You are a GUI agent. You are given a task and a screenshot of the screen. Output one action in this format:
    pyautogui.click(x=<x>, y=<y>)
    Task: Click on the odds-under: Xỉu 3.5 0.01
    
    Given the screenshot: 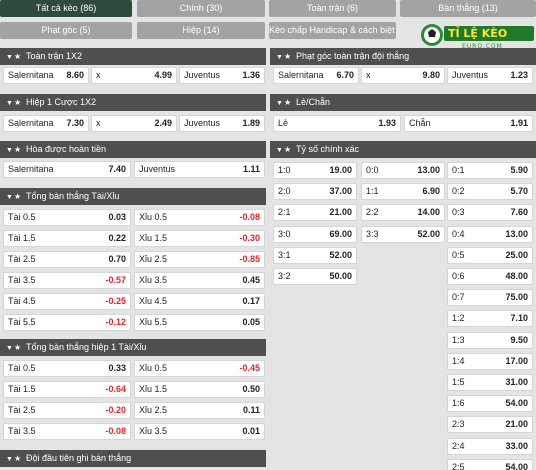 What is the action you would take?
    pyautogui.click(x=199, y=431)
    